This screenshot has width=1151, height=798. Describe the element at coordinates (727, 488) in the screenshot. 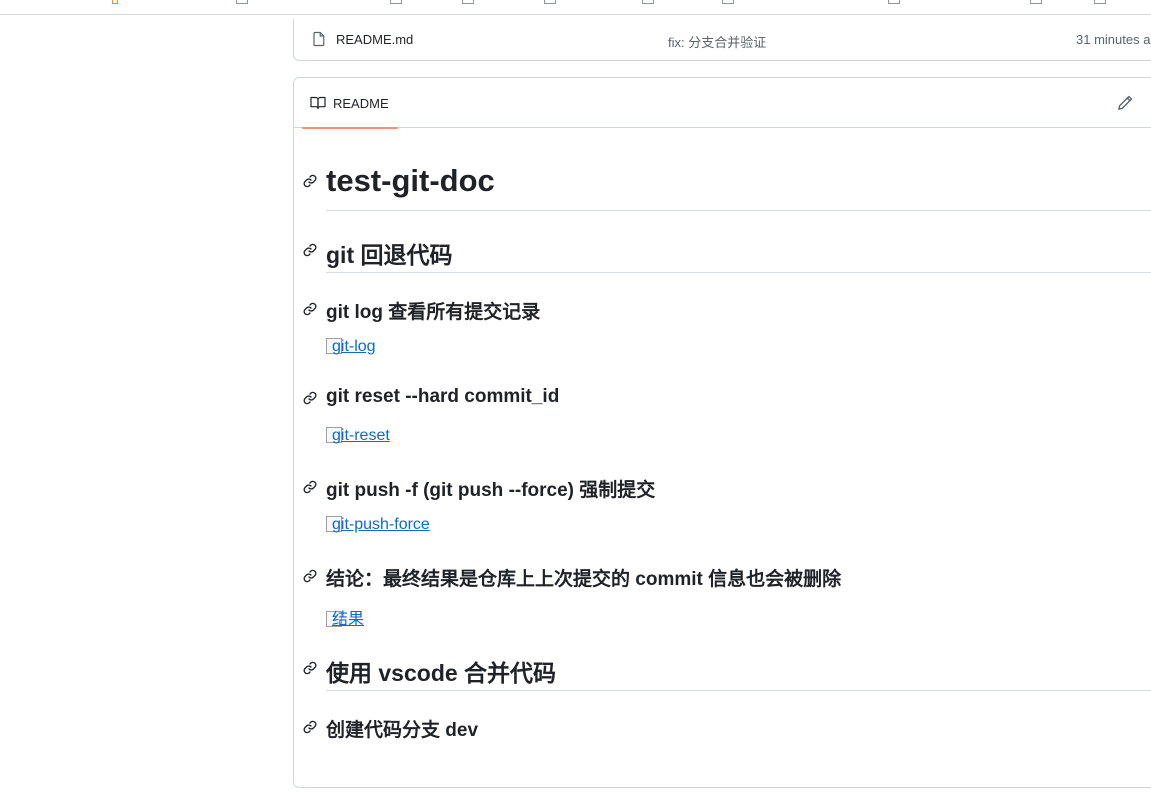

I see `heading-git-push: git push -f (git push --force) 强制提交` at that location.